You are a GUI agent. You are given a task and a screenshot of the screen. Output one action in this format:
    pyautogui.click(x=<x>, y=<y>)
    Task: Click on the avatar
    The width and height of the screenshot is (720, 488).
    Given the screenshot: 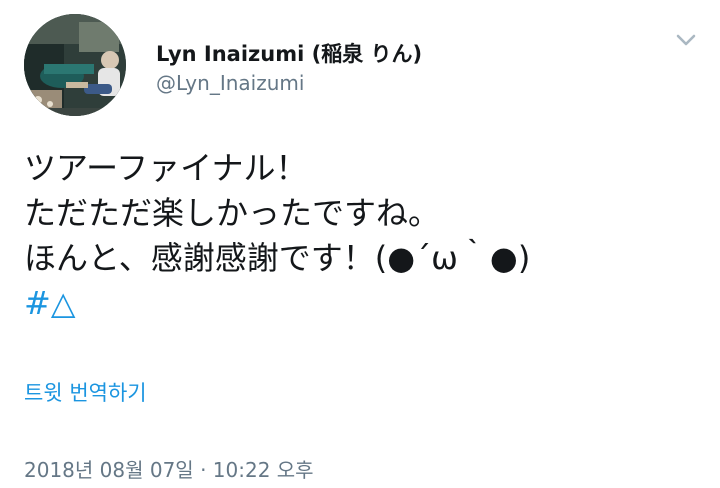 What is the action you would take?
    pyautogui.click(x=75, y=65)
    